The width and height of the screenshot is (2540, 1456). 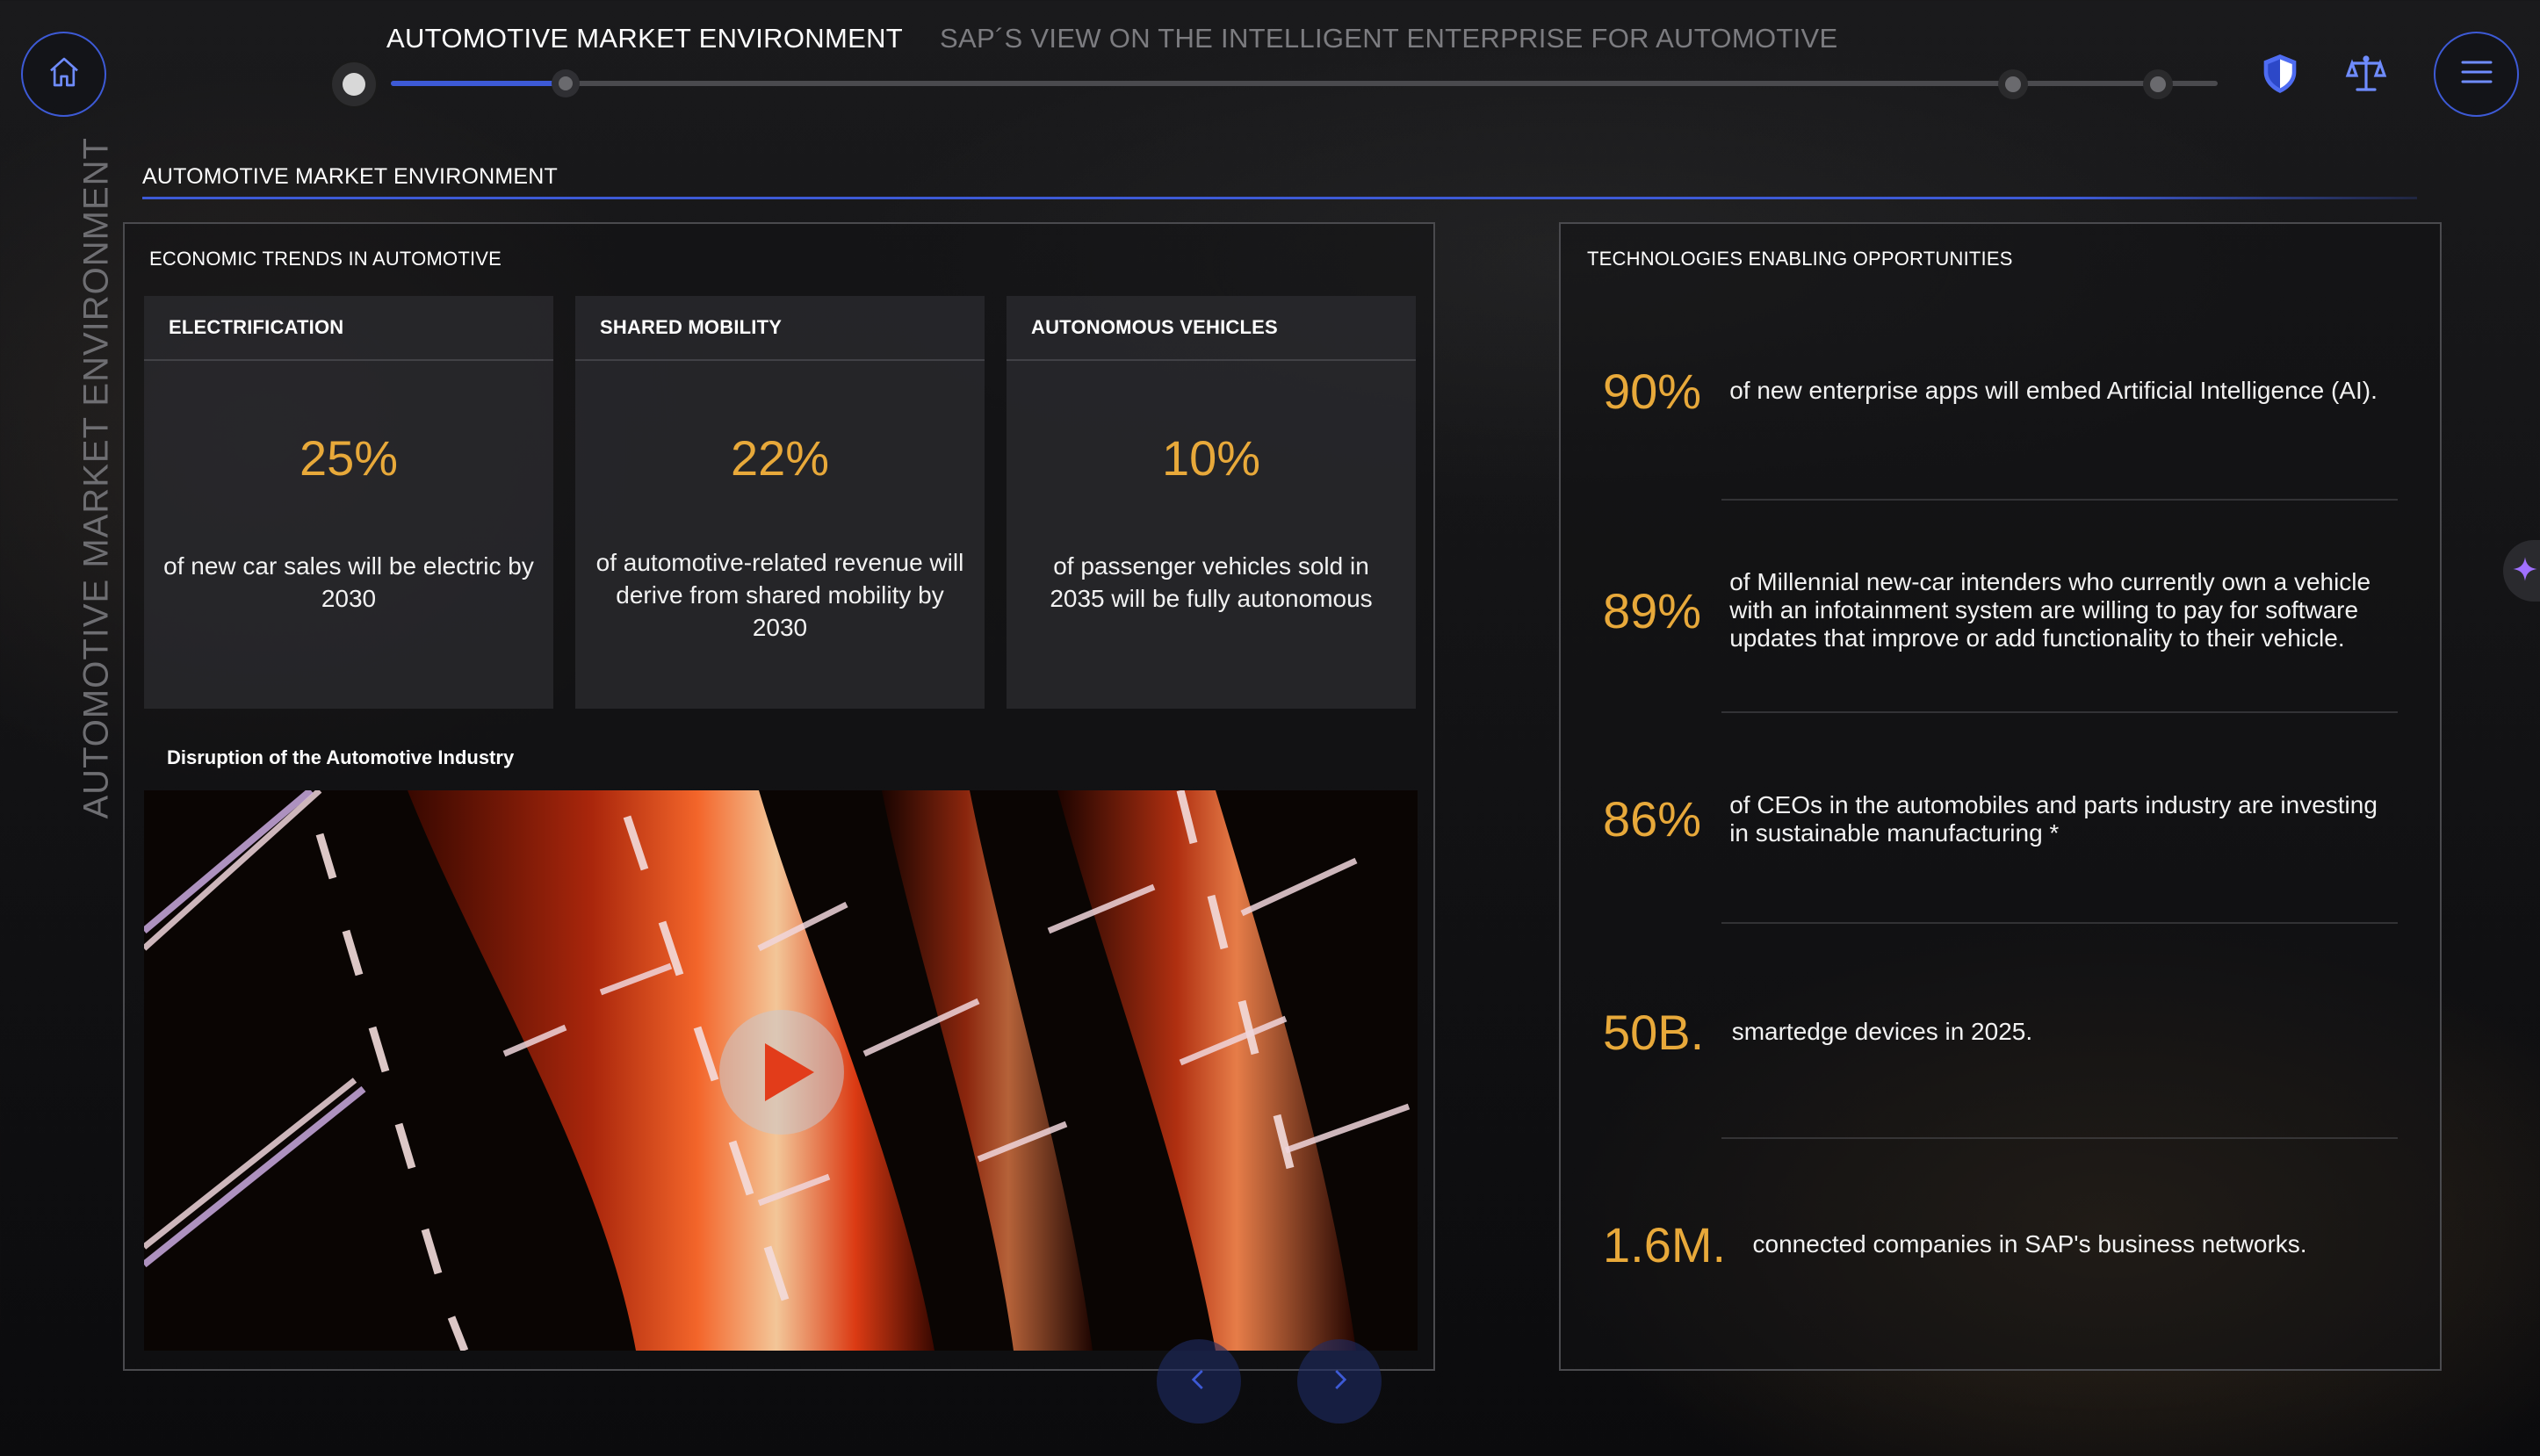 What do you see at coordinates (1280, 198) in the screenshot?
I see `section-underline` at bounding box center [1280, 198].